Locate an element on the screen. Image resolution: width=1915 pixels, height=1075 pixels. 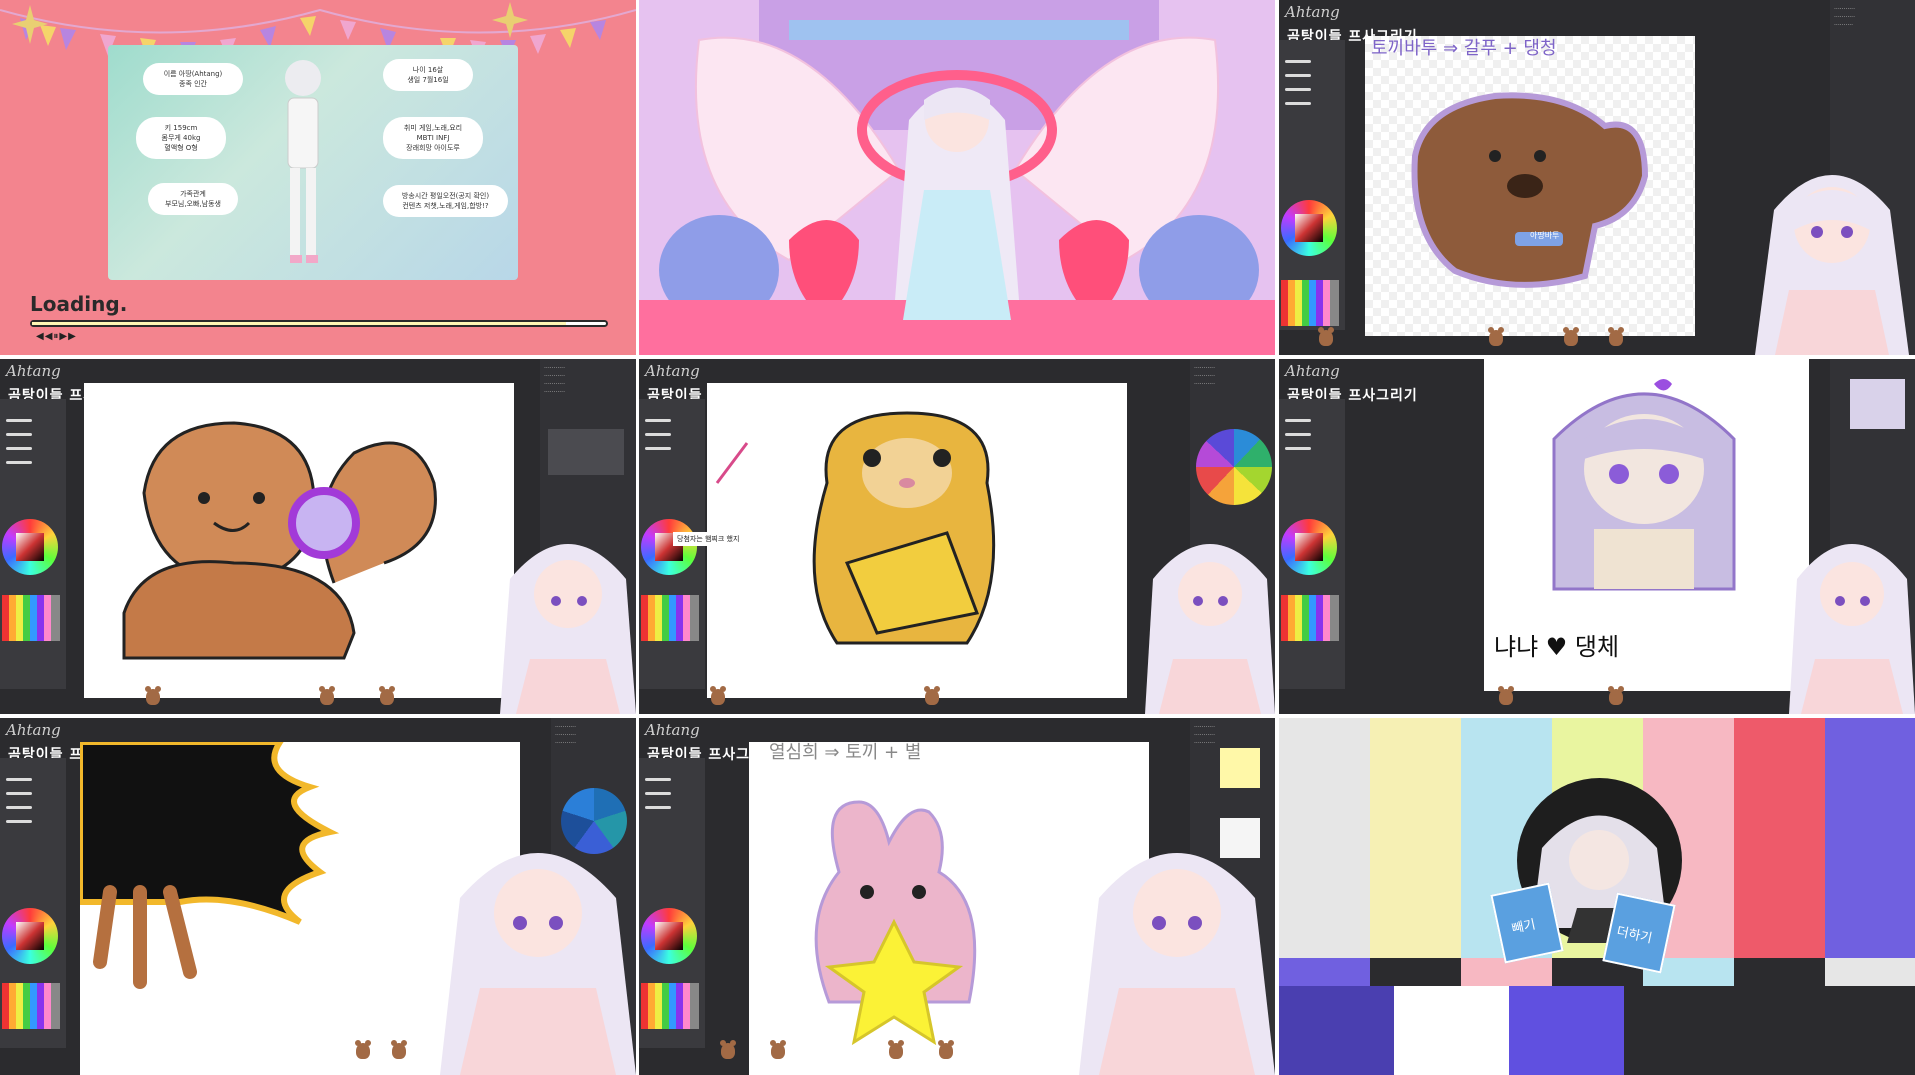
vtuber-stage-tile is located at coordinates (957, 177).